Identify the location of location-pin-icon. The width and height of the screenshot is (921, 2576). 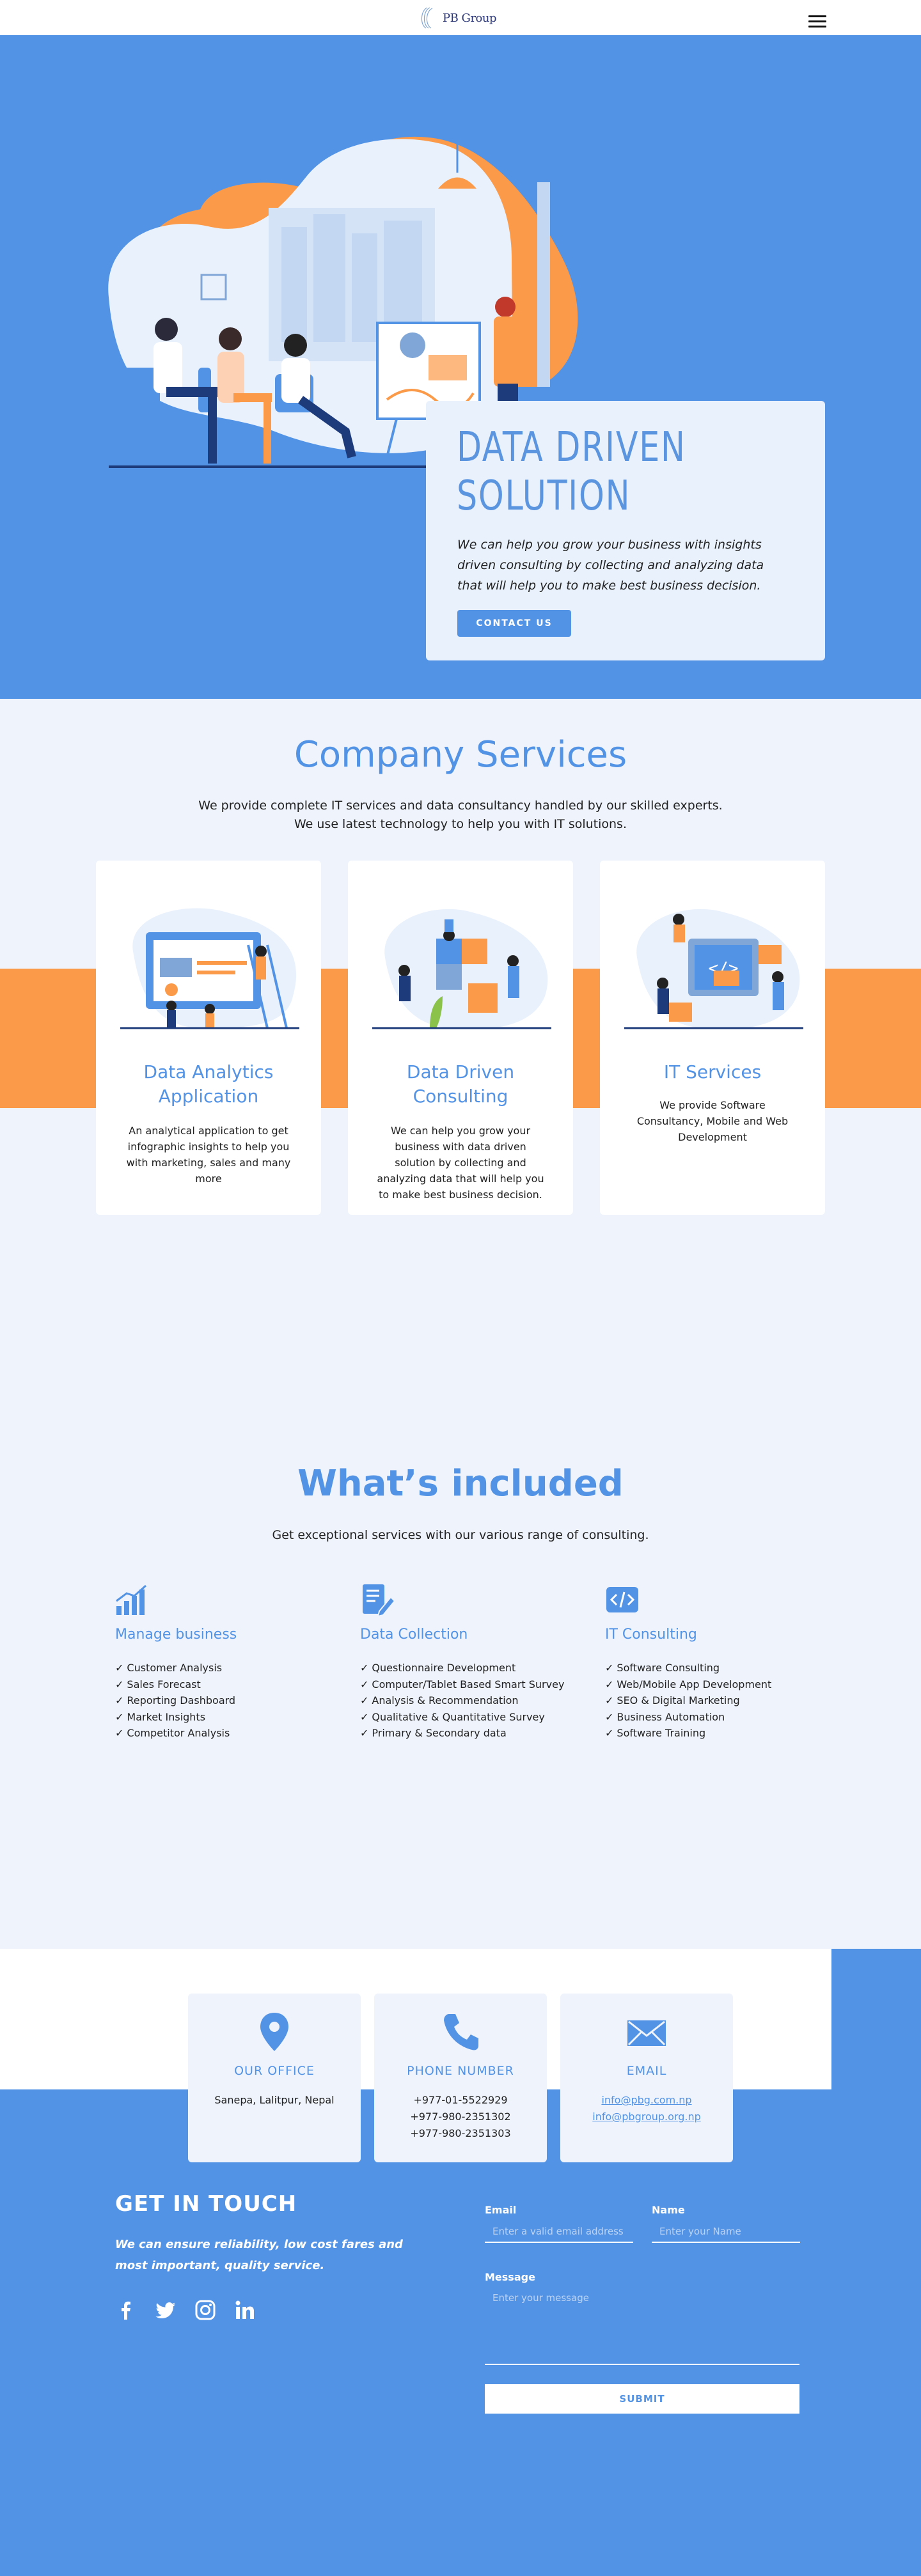
(274, 2032).